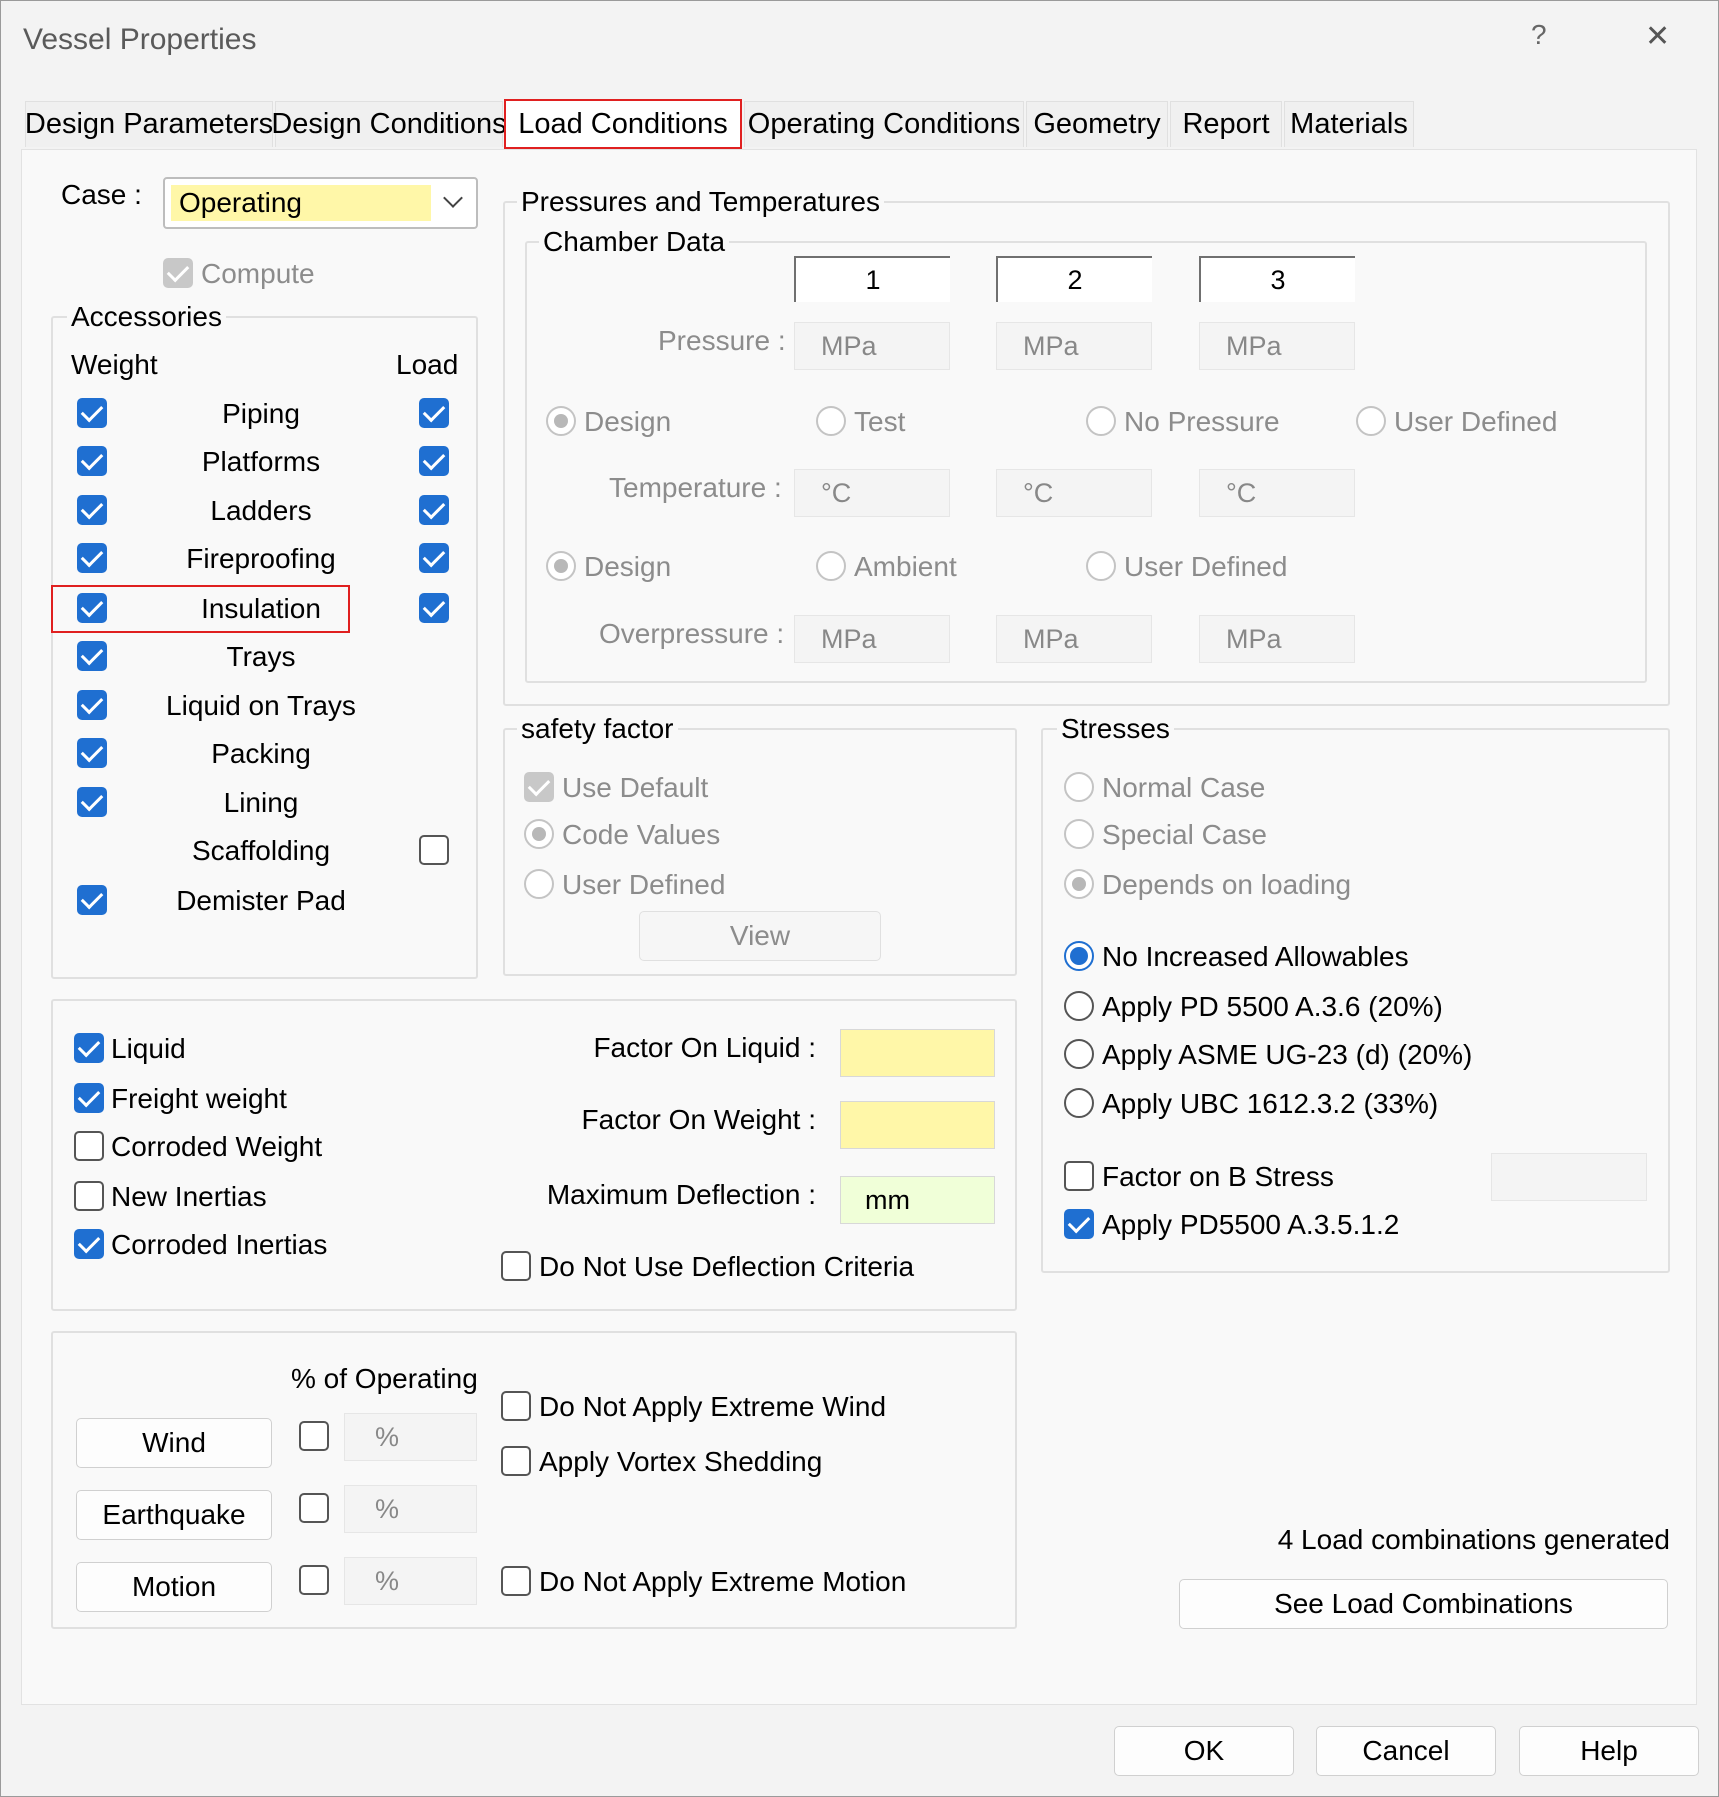 The width and height of the screenshot is (1719, 1797). What do you see at coordinates (1272, 1006) in the screenshot?
I see `pd5500-label: Apply PD 5500 A.3.6 (20%)` at bounding box center [1272, 1006].